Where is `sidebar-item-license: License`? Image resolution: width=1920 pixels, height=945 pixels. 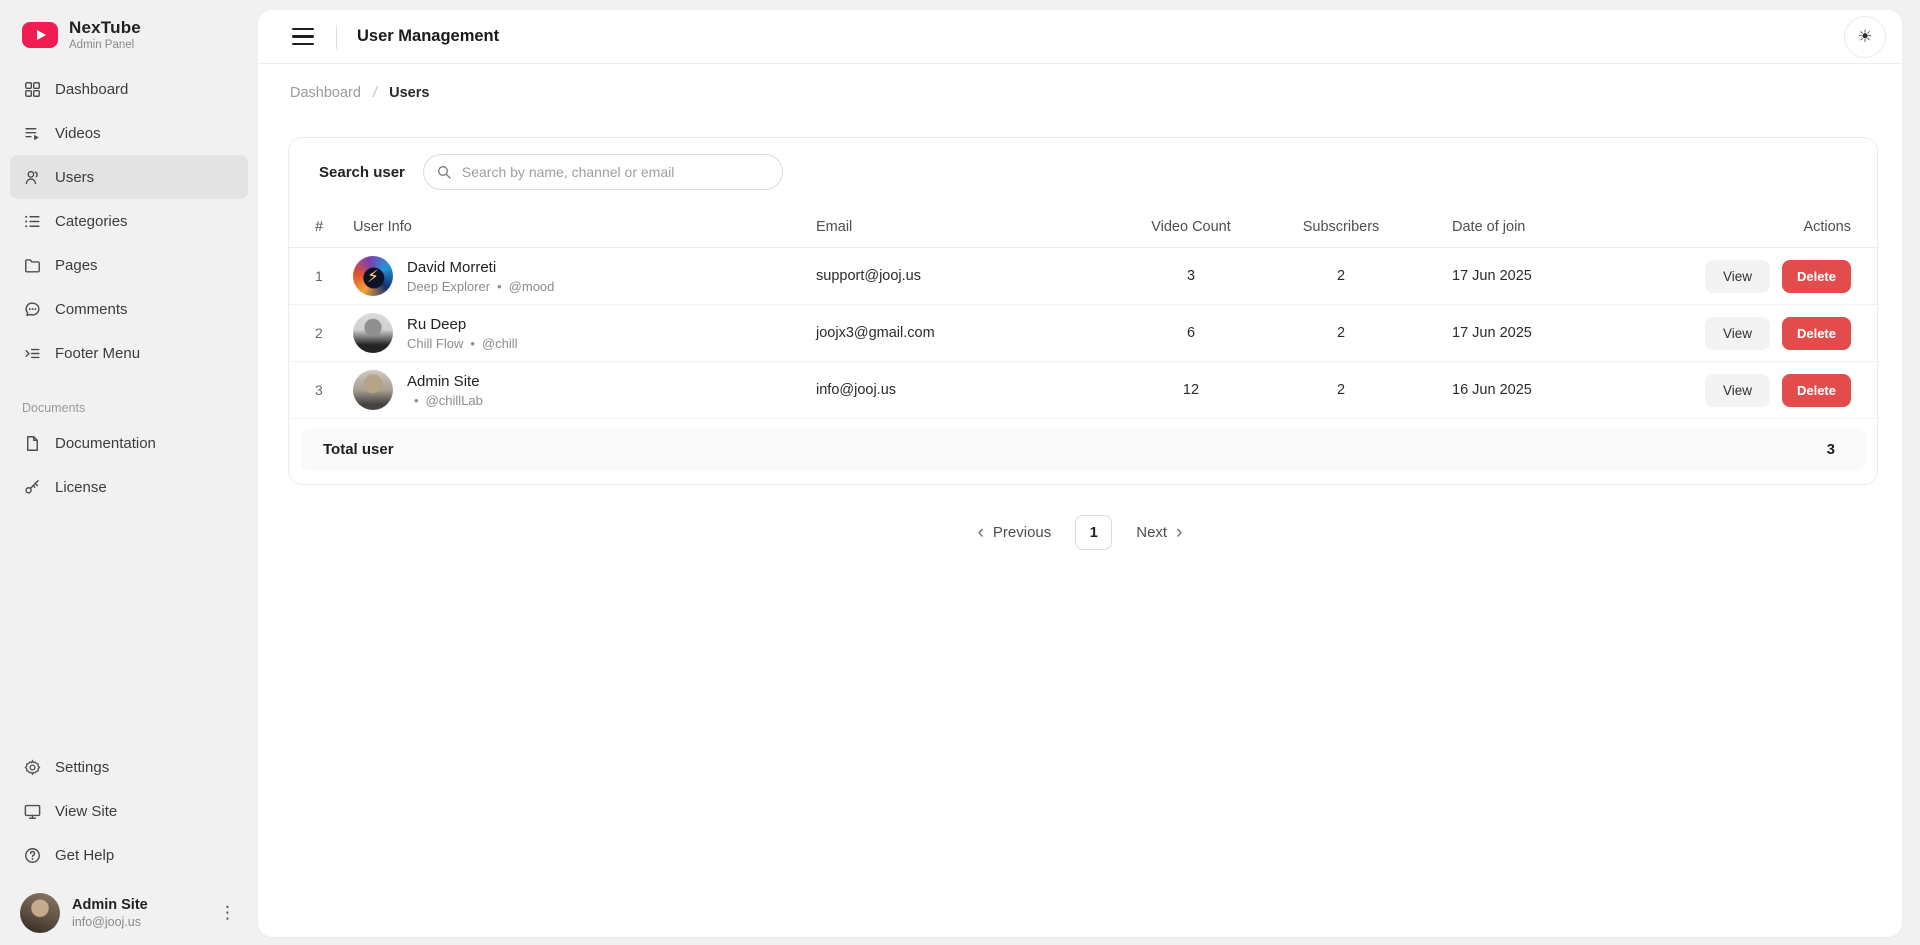 sidebar-item-license: License is located at coordinates (129, 487).